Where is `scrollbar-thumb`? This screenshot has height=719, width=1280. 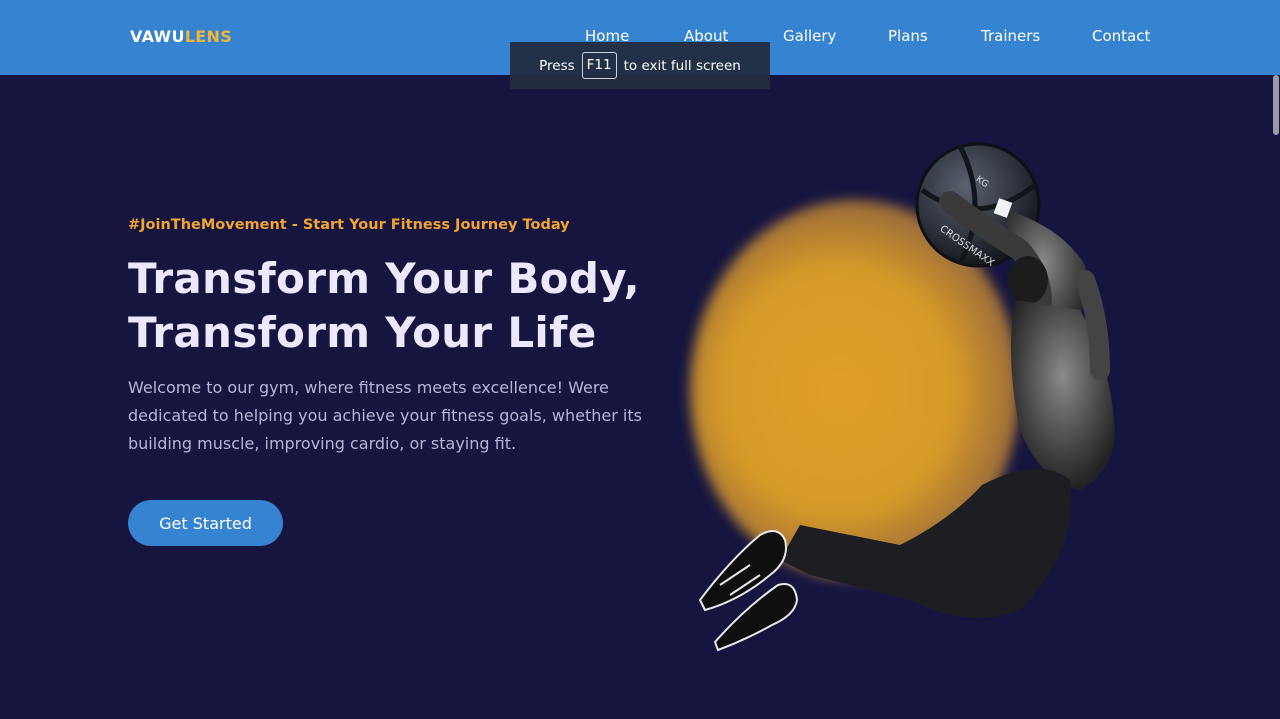 scrollbar-thumb is located at coordinates (1276, 105).